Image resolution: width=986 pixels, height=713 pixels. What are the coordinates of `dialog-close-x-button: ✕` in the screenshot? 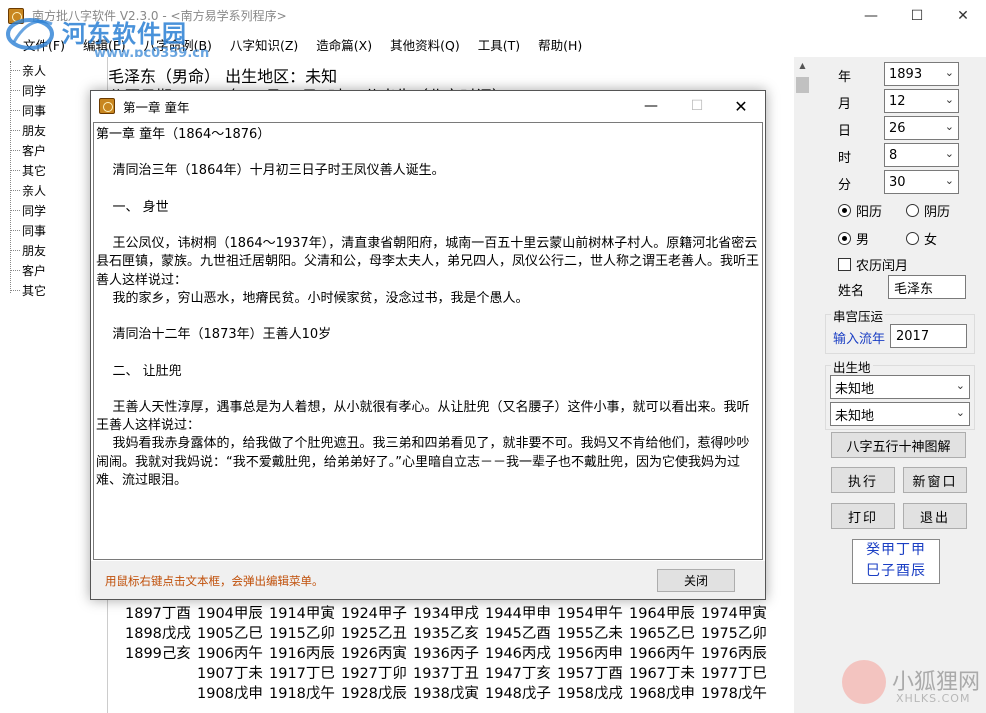 It's located at (741, 106).